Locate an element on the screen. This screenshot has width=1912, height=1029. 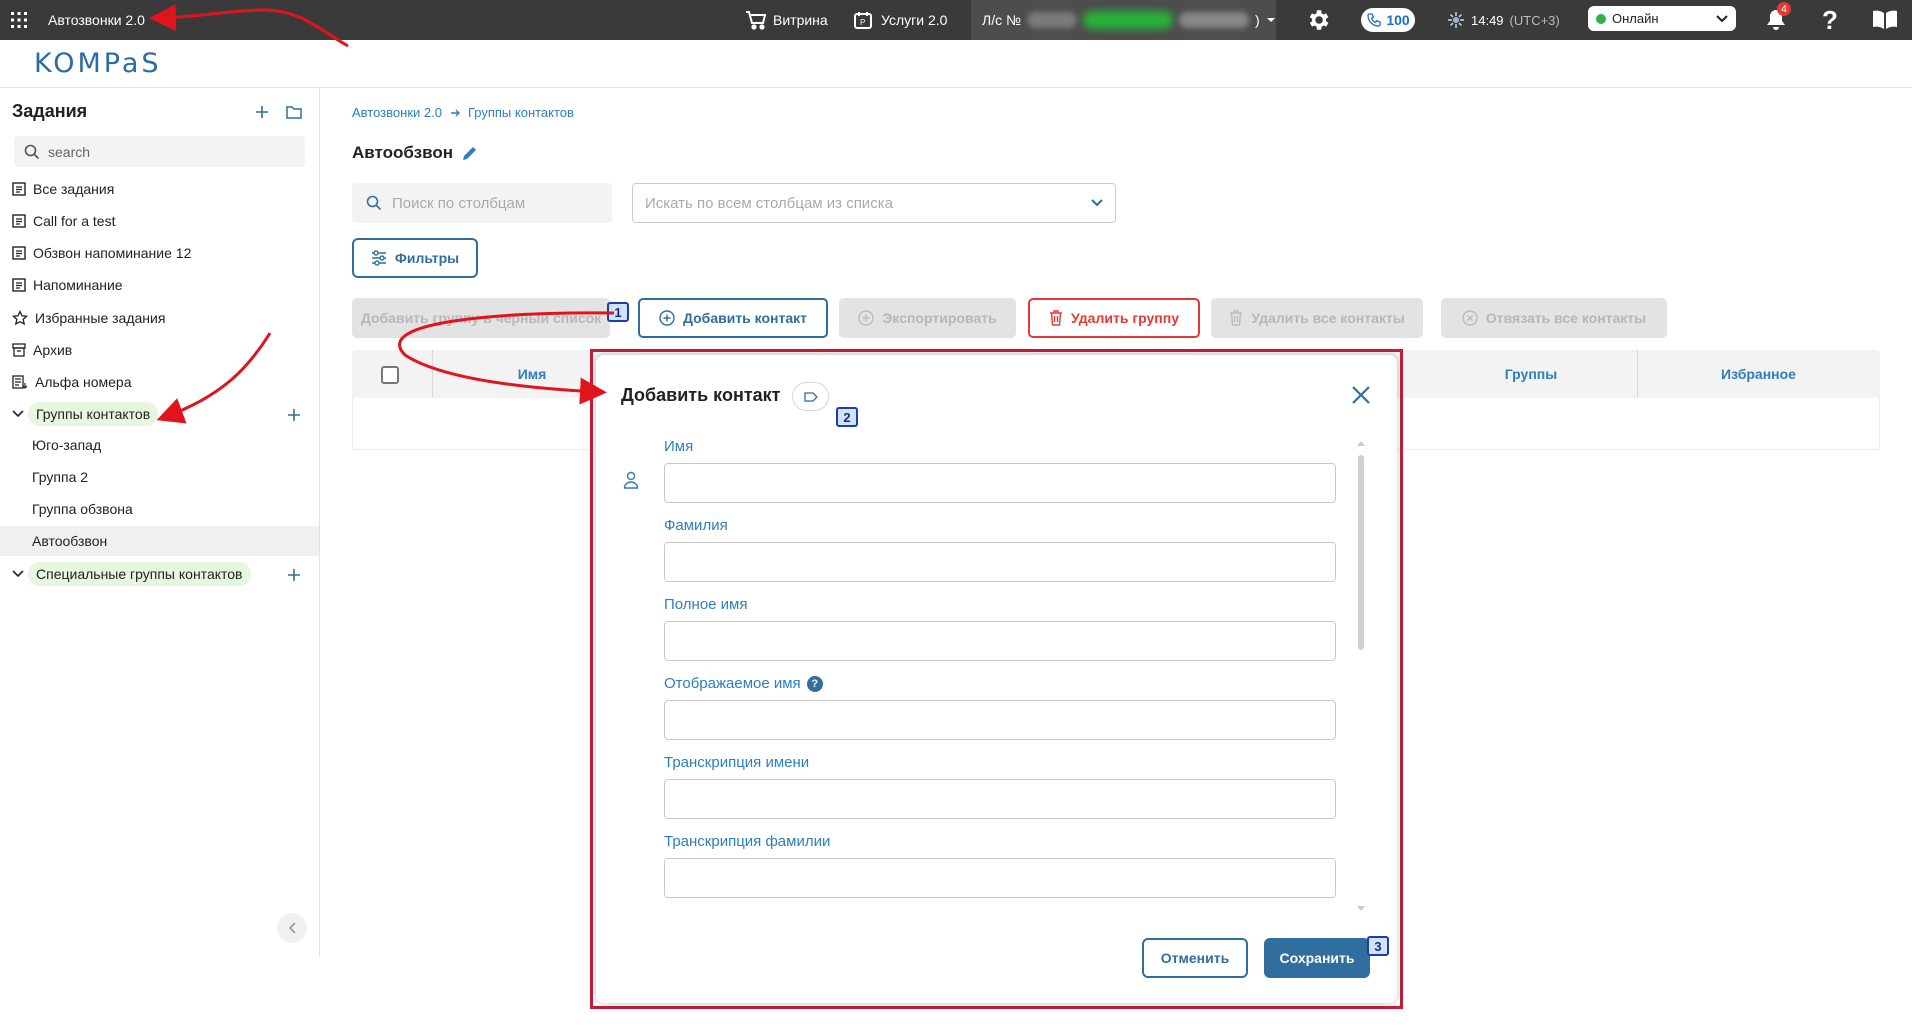
sidebar-item-reminder: Напоминание is located at coordinates (67, 285).